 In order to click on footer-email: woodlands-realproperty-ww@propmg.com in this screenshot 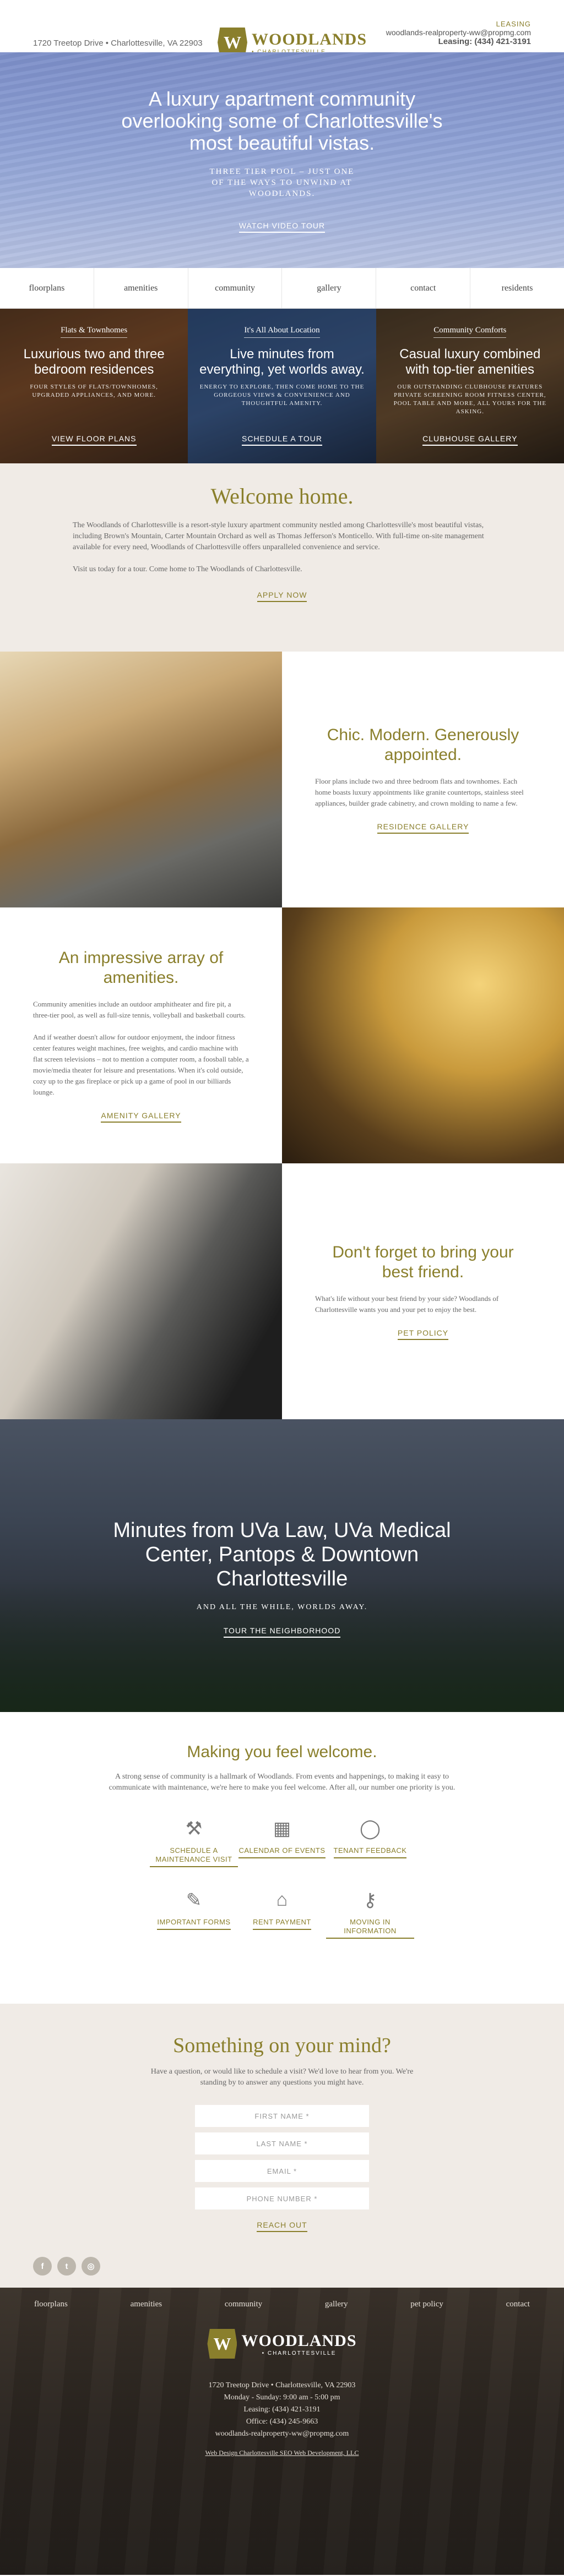, I will do `click(282, 2434)`.